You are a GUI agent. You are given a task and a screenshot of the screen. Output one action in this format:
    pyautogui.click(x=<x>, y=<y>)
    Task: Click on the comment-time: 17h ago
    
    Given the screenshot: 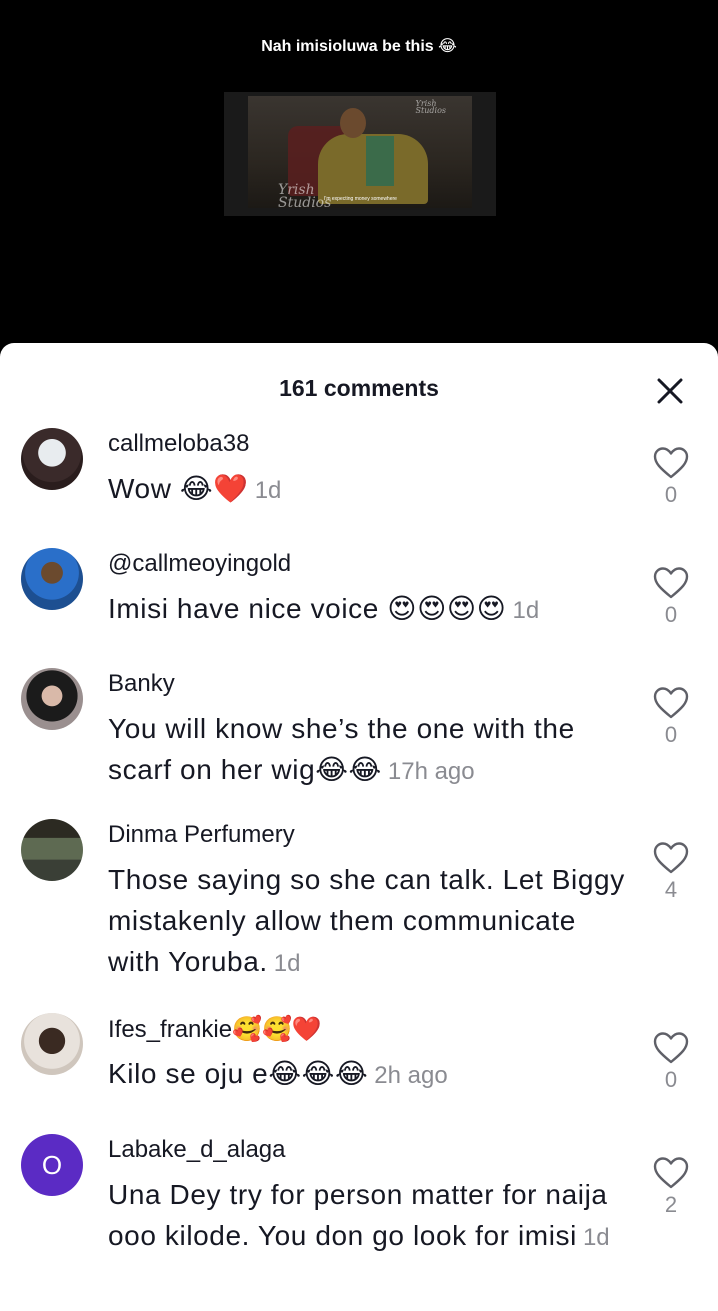 What is the action you would take?
    pyautogui.click(x=431, y=771)
    